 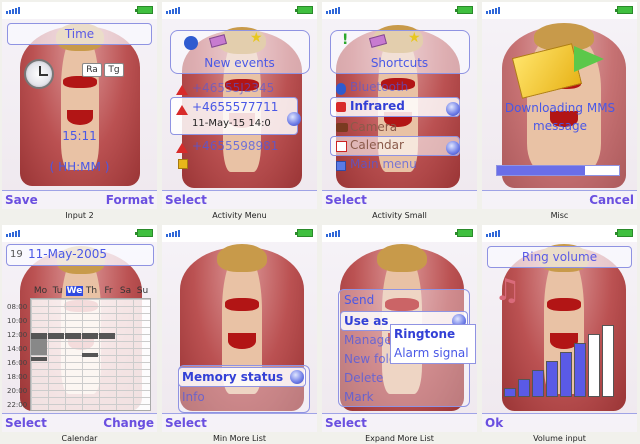 I want to click on format-softkey: Format, so click(x=130, y=200).